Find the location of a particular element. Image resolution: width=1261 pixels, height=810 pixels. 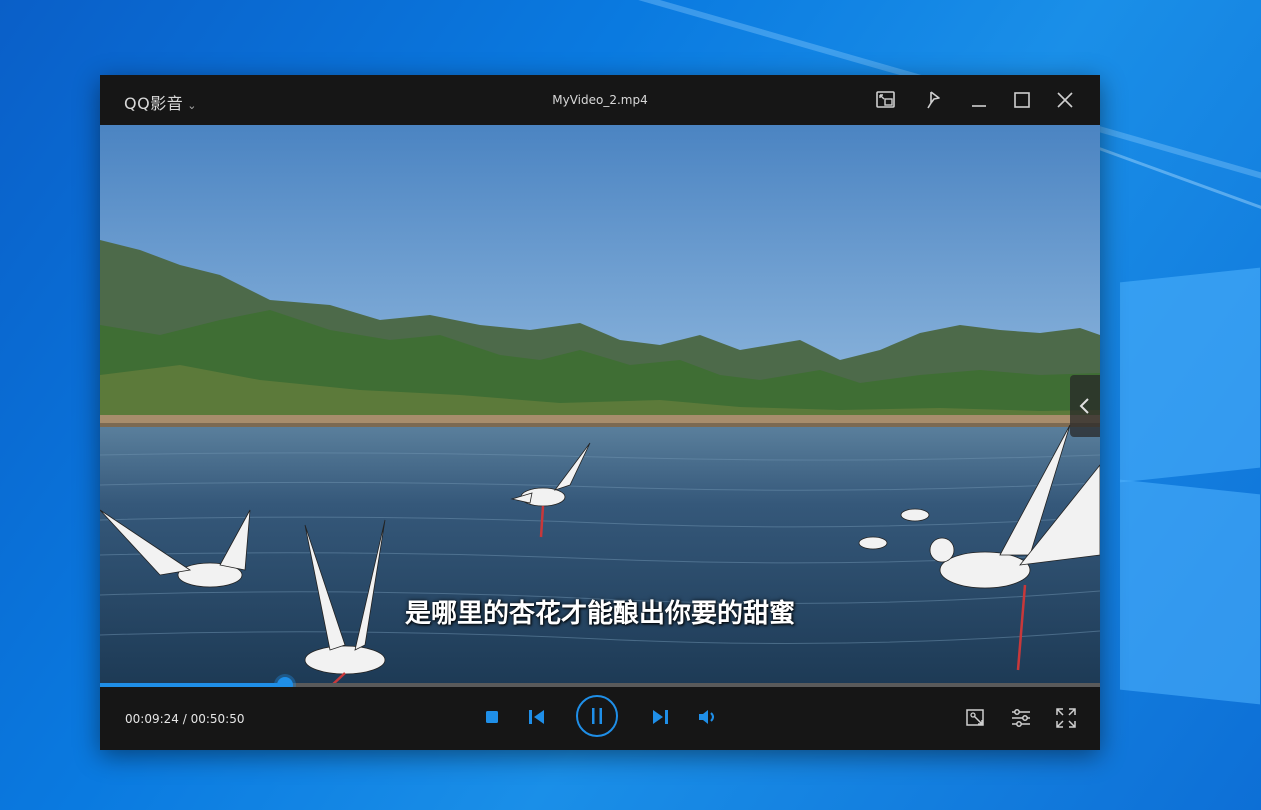

pin-icon is located at coordinates (933, 100).